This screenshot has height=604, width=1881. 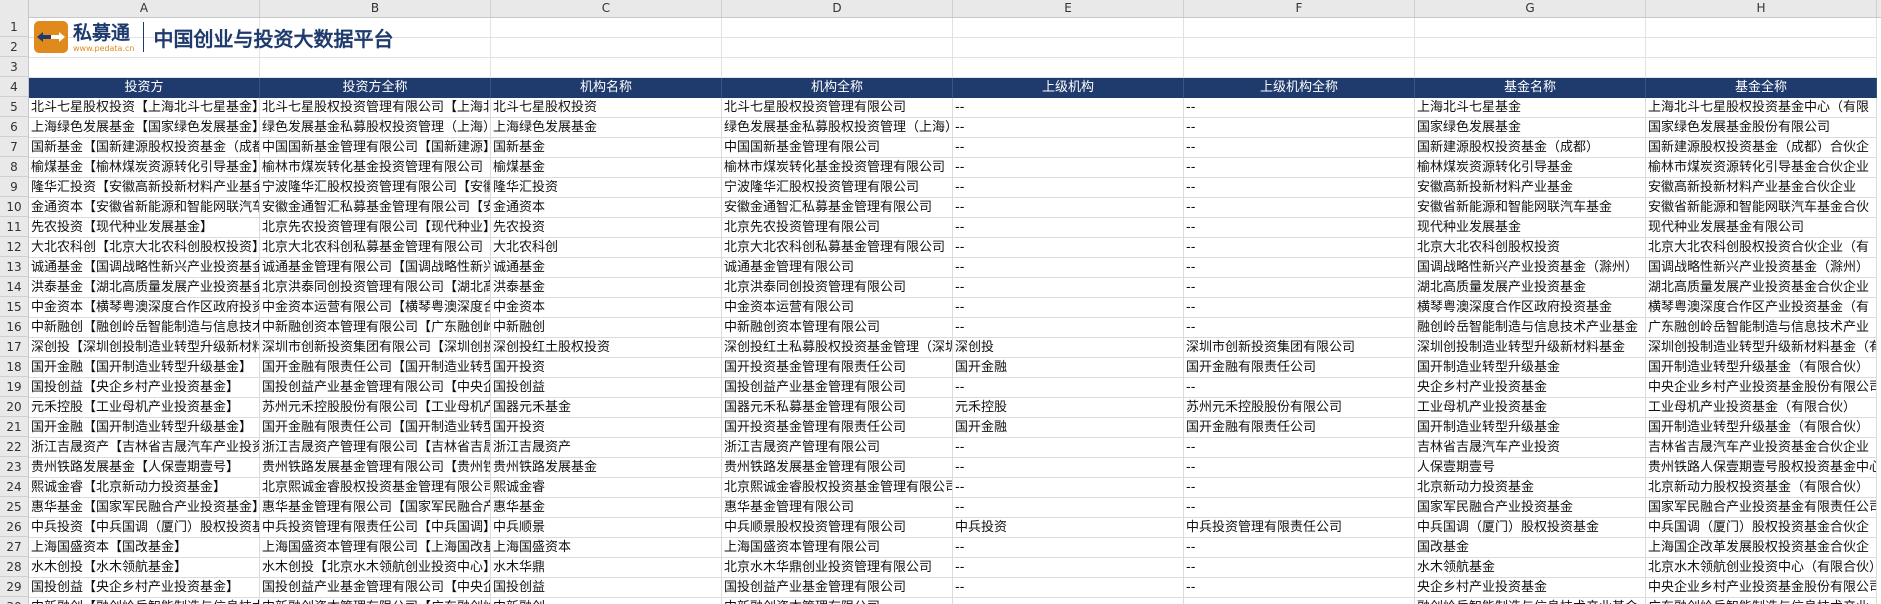 I want to click on row-header: 1, so click(x=14, y=27).